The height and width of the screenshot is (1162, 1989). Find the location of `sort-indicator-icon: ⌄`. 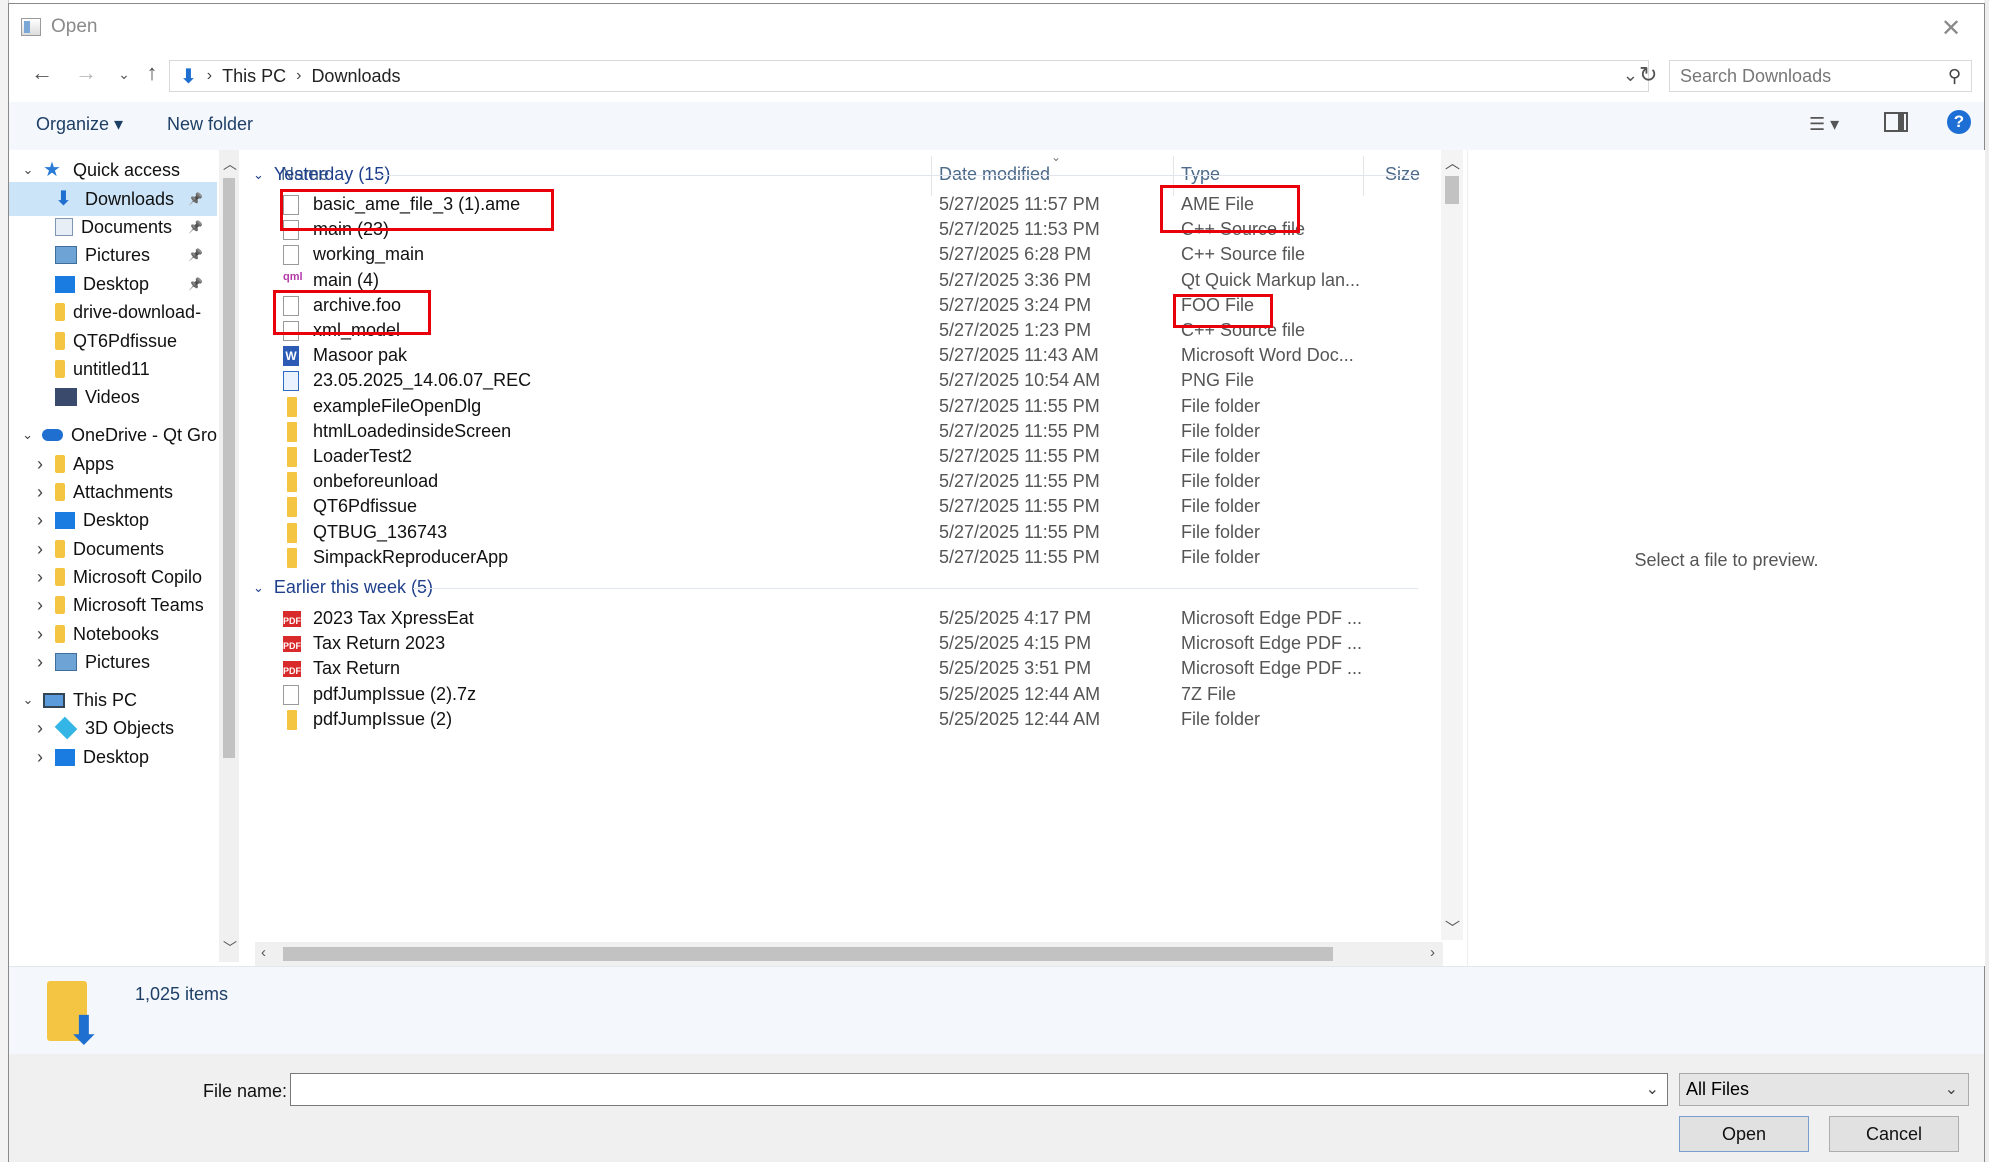

sort-indicator-icon: ⌄ is located at coordinates (1056, 157).